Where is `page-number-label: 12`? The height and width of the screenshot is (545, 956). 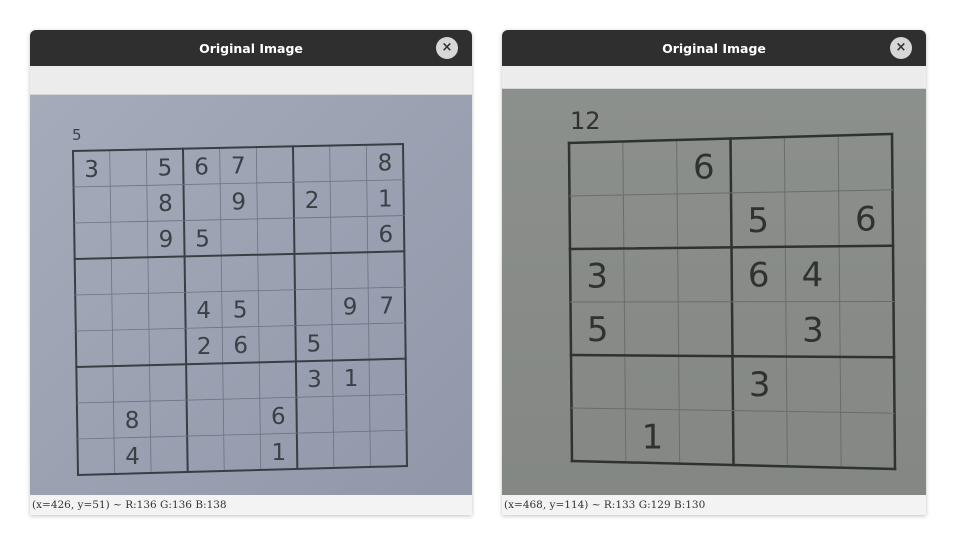
page-number-label: 12 is located at coordinates (585, 121).